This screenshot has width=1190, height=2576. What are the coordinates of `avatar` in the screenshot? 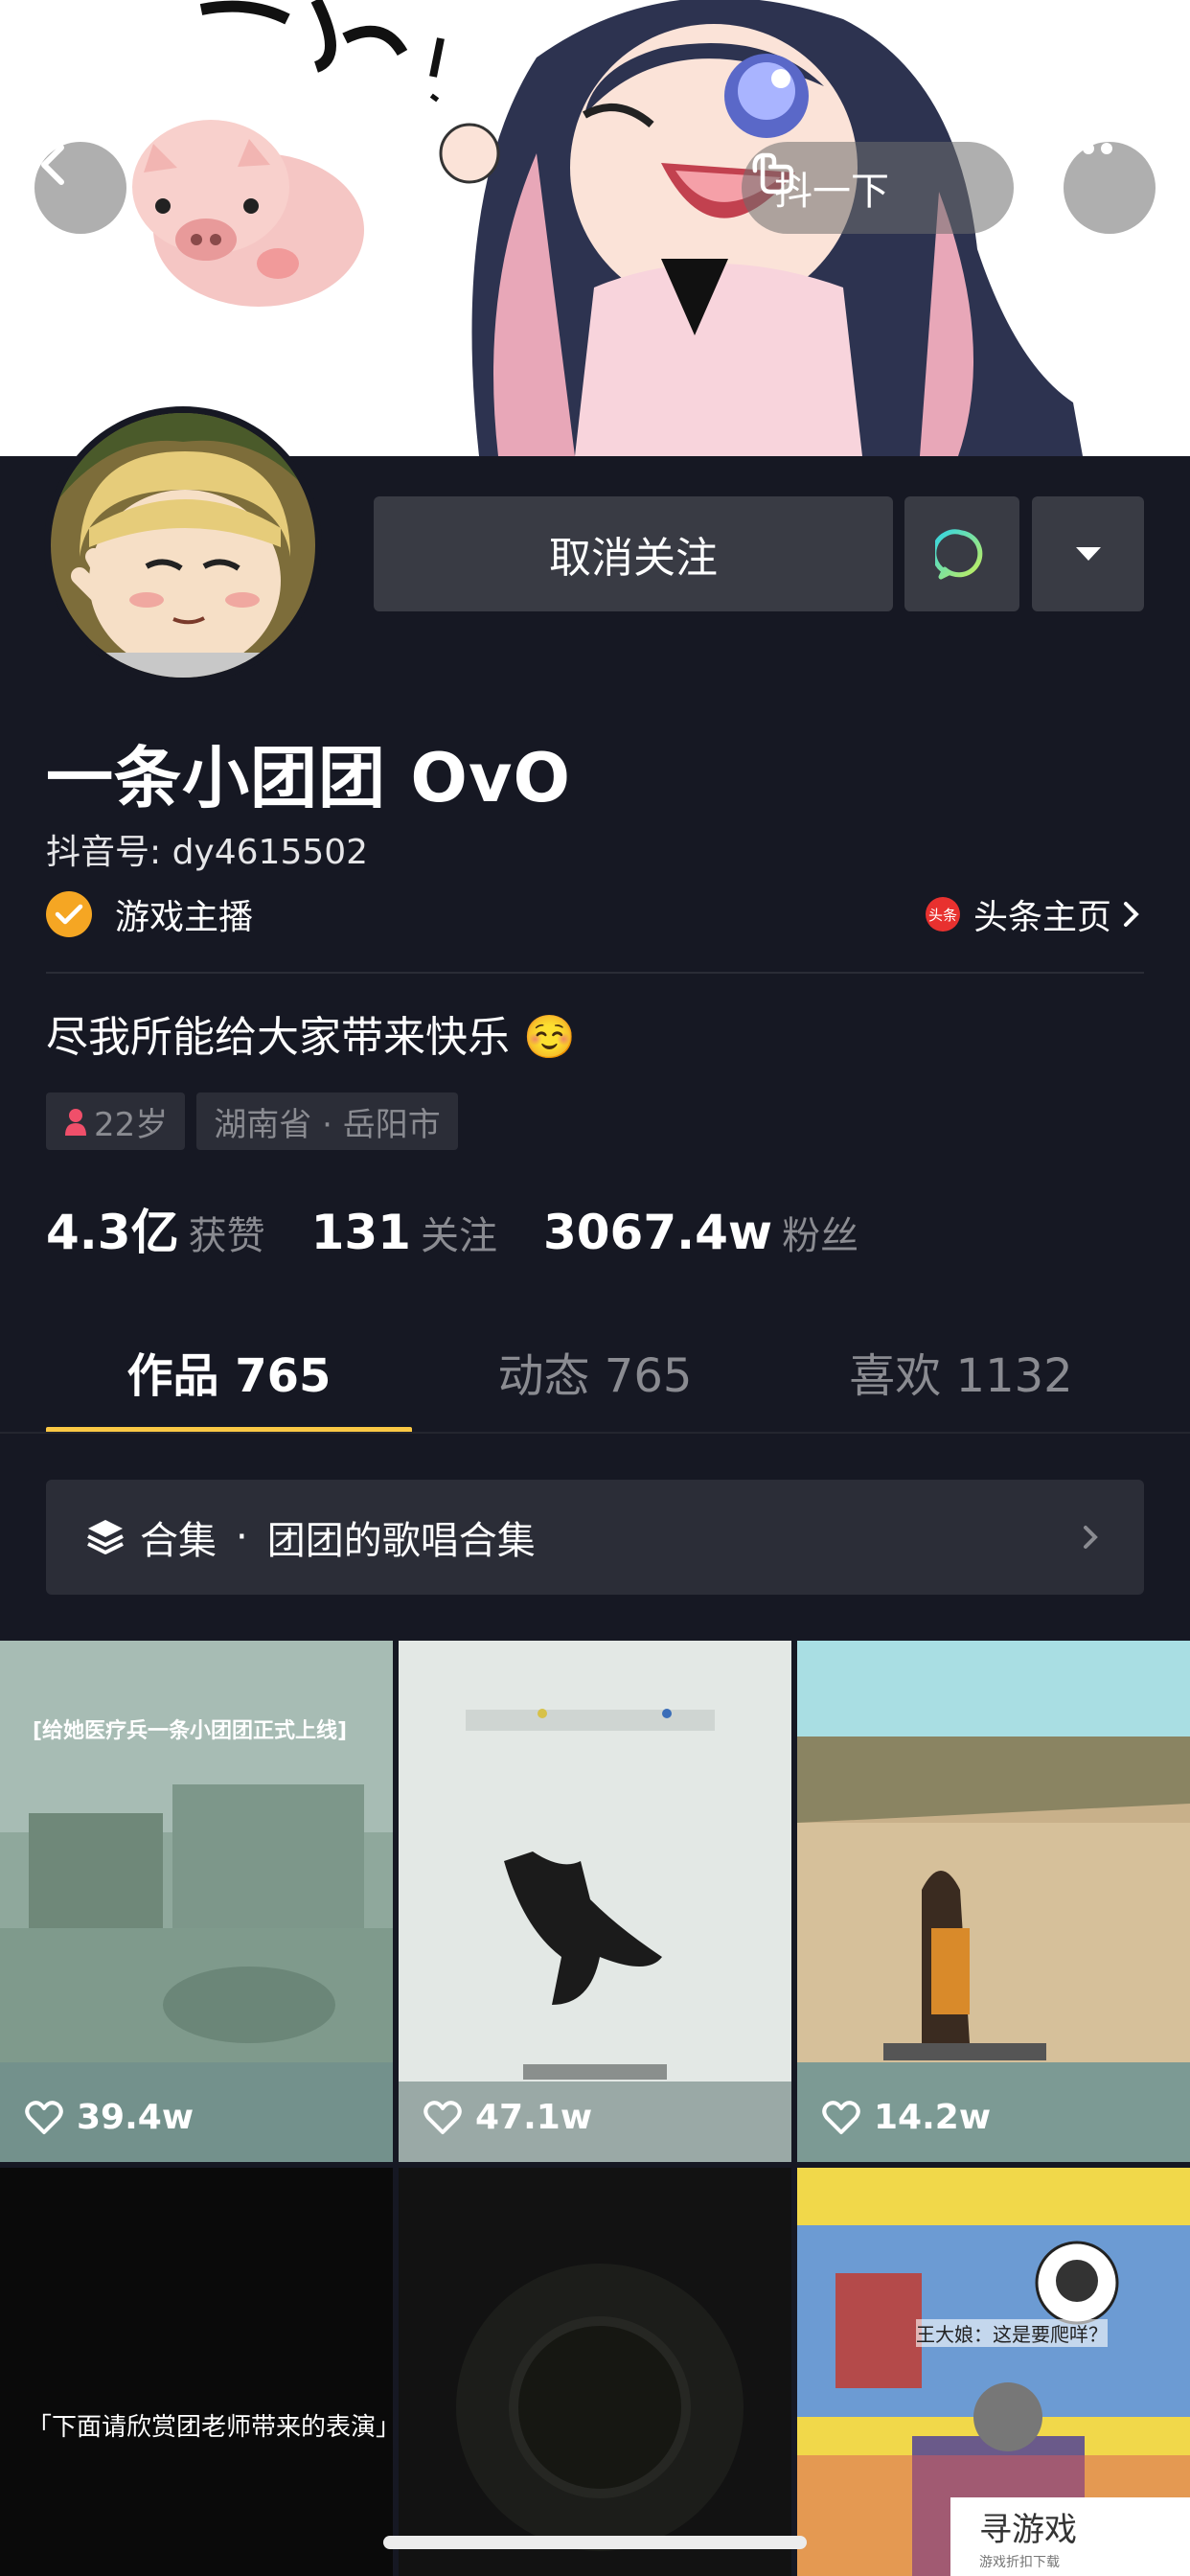 It's located at (183, 545).